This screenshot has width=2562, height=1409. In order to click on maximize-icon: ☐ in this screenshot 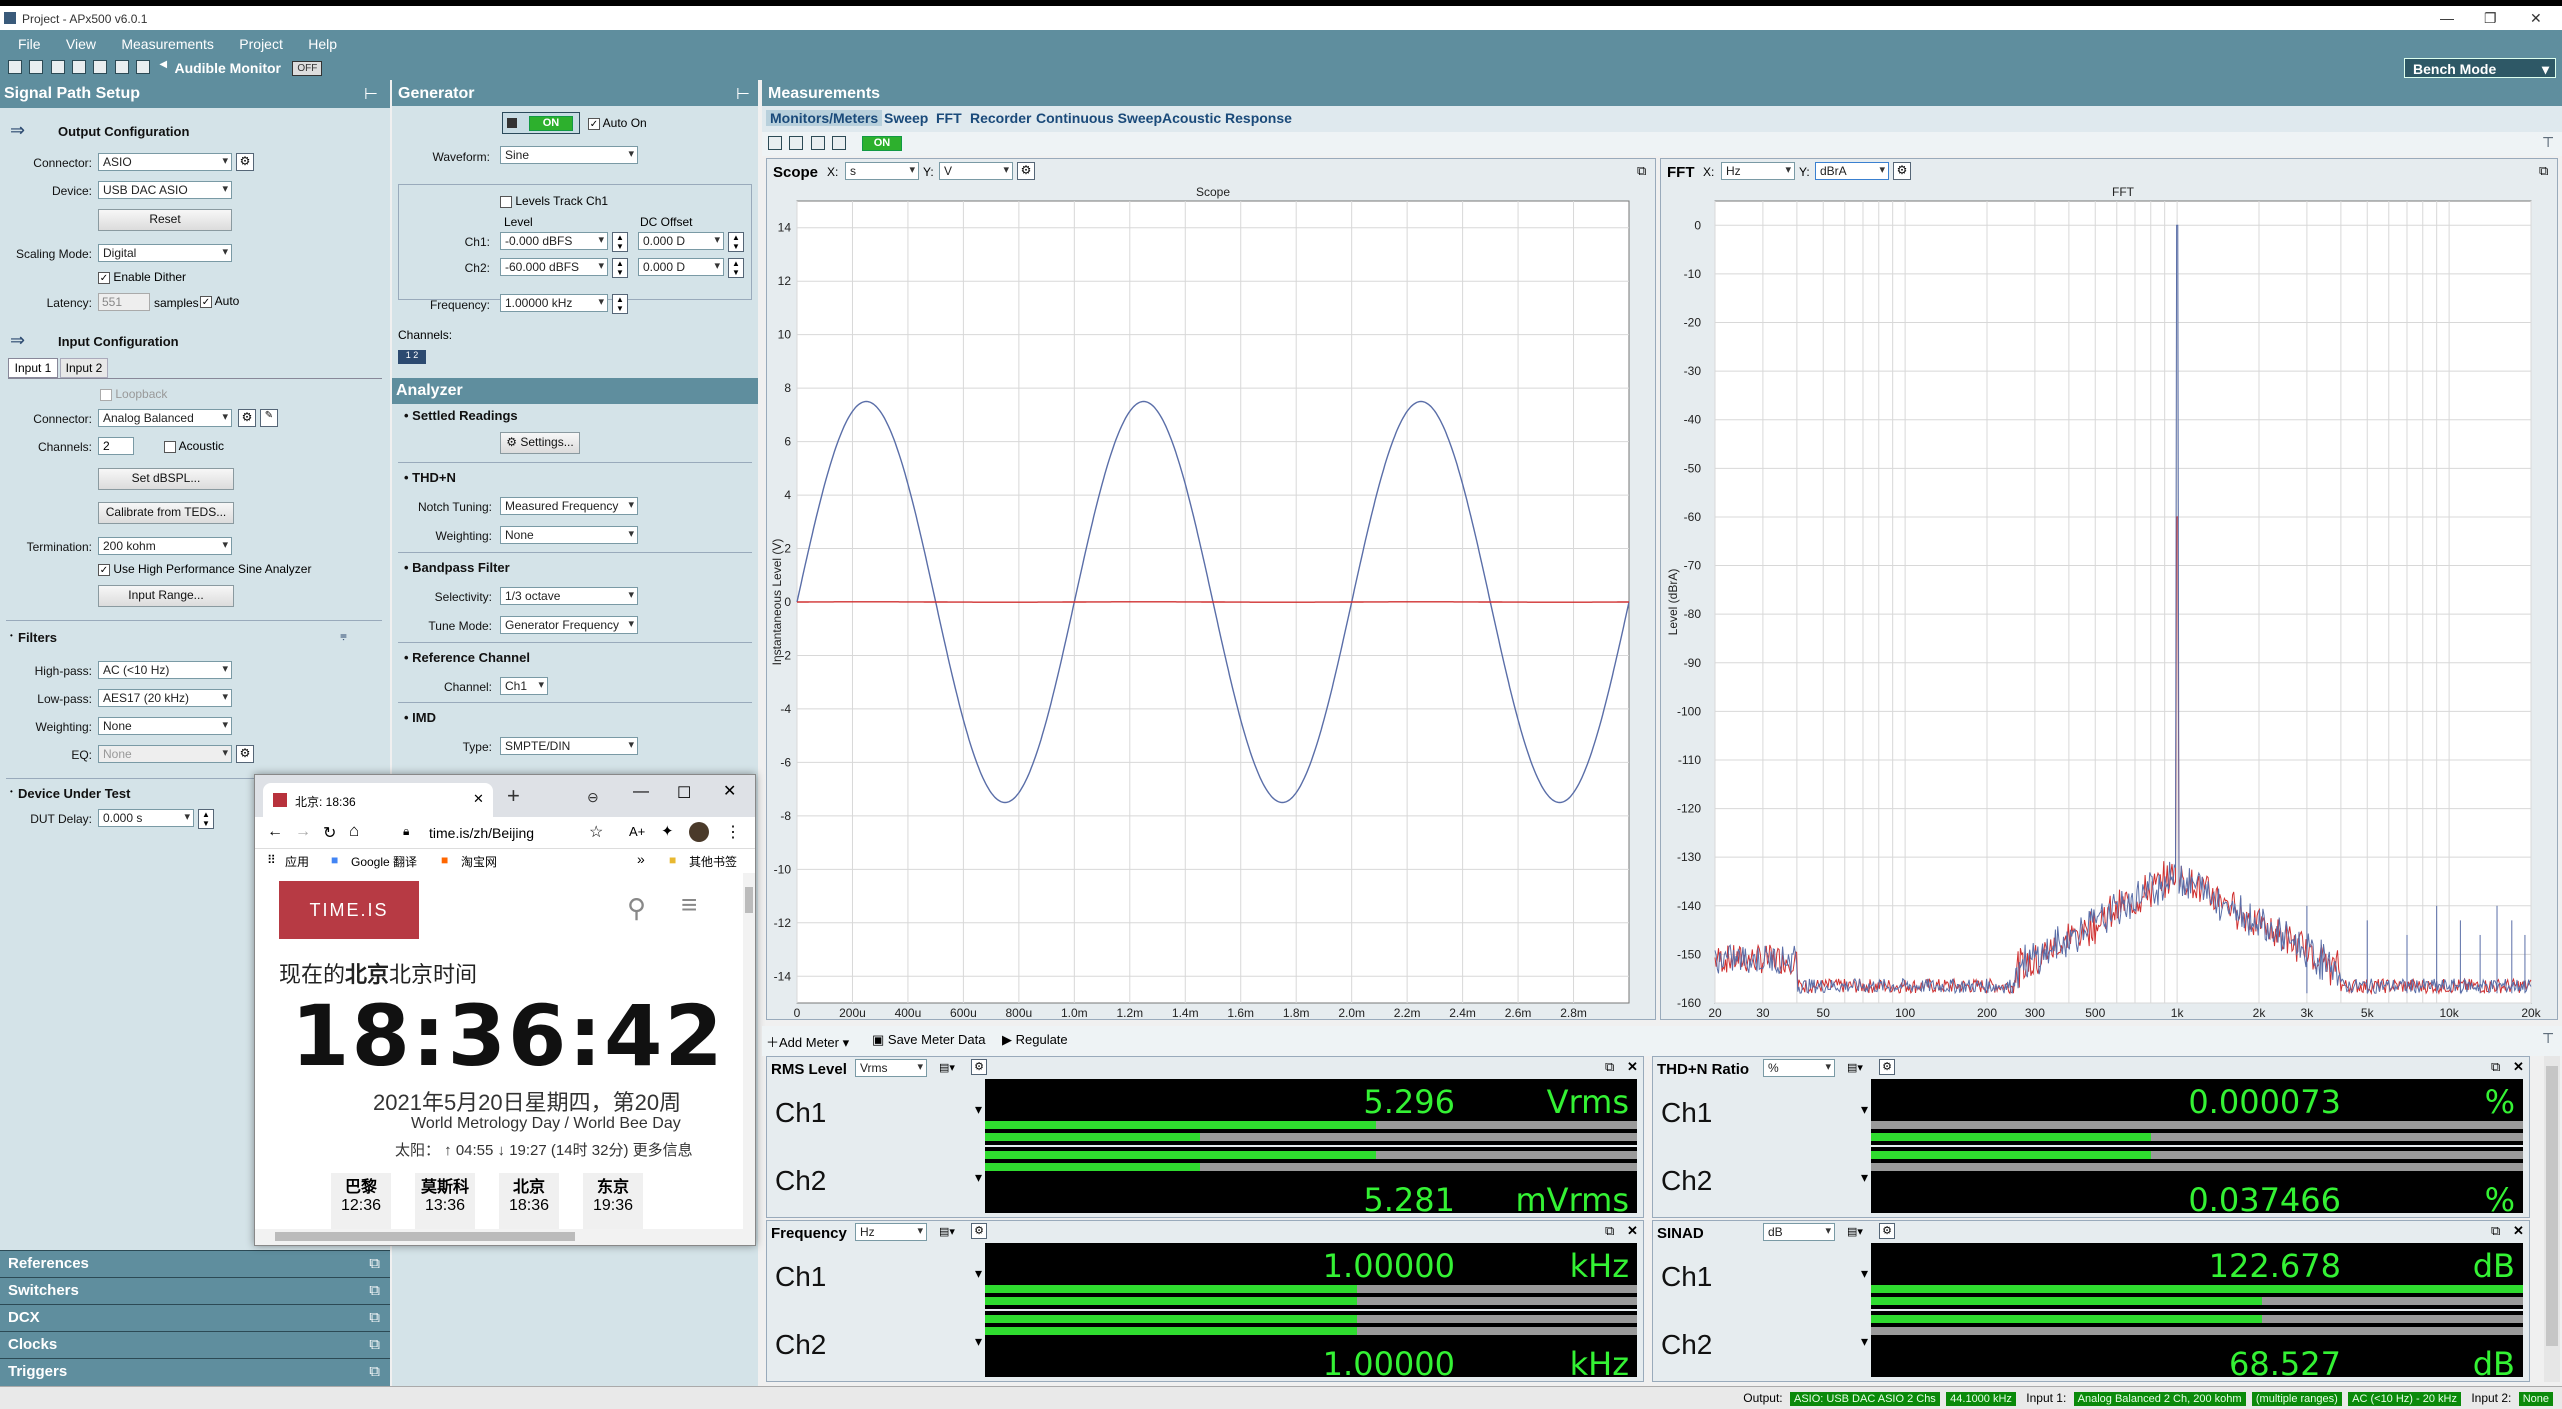, I will do `click(684, 793)`.